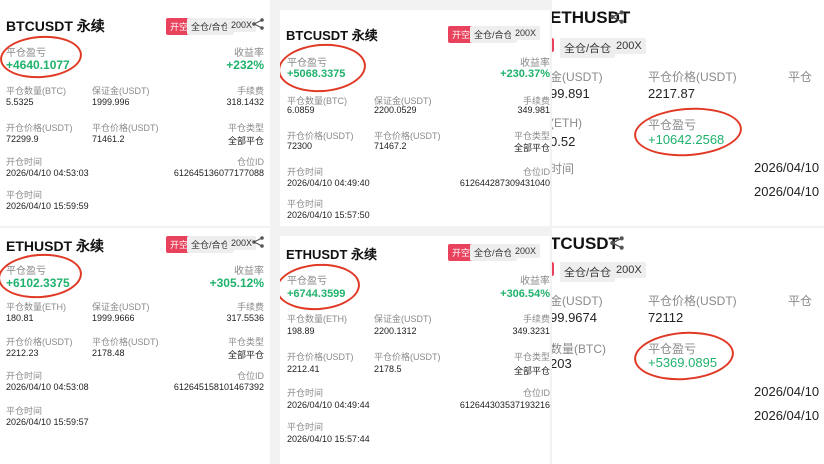 The height and width of the screenshot is (464, 824). Describe the element at coordinates (20, 102) in the screenshot. I see `qty-value: 5.5325` at that location.